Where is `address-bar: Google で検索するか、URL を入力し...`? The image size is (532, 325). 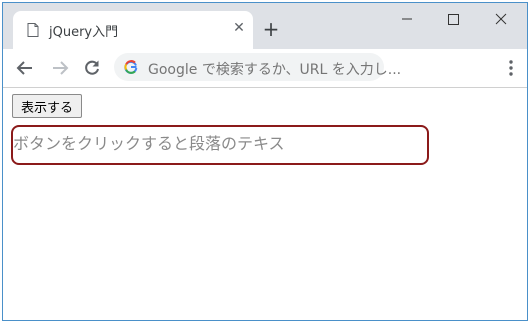 address-bar: Google で検索するか、URL を入力し... is located at coordinates (257, 67).